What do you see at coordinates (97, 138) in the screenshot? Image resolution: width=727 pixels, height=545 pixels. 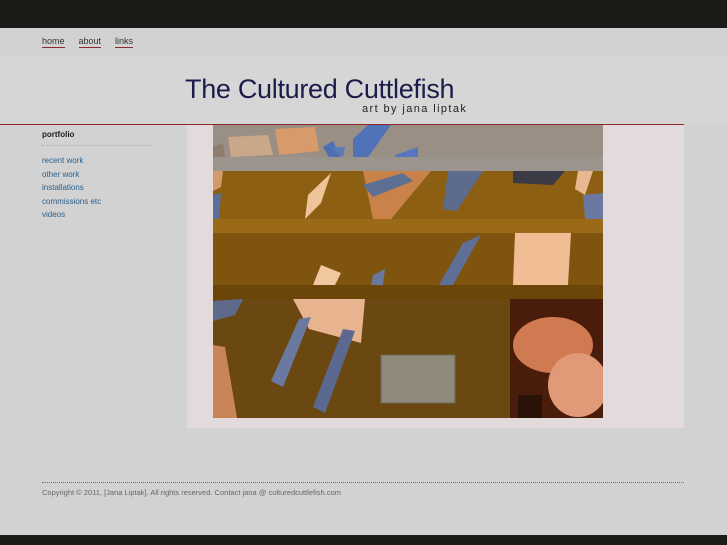 I see `sidebar-heading: portfolio` at bounding box center [97, 138].